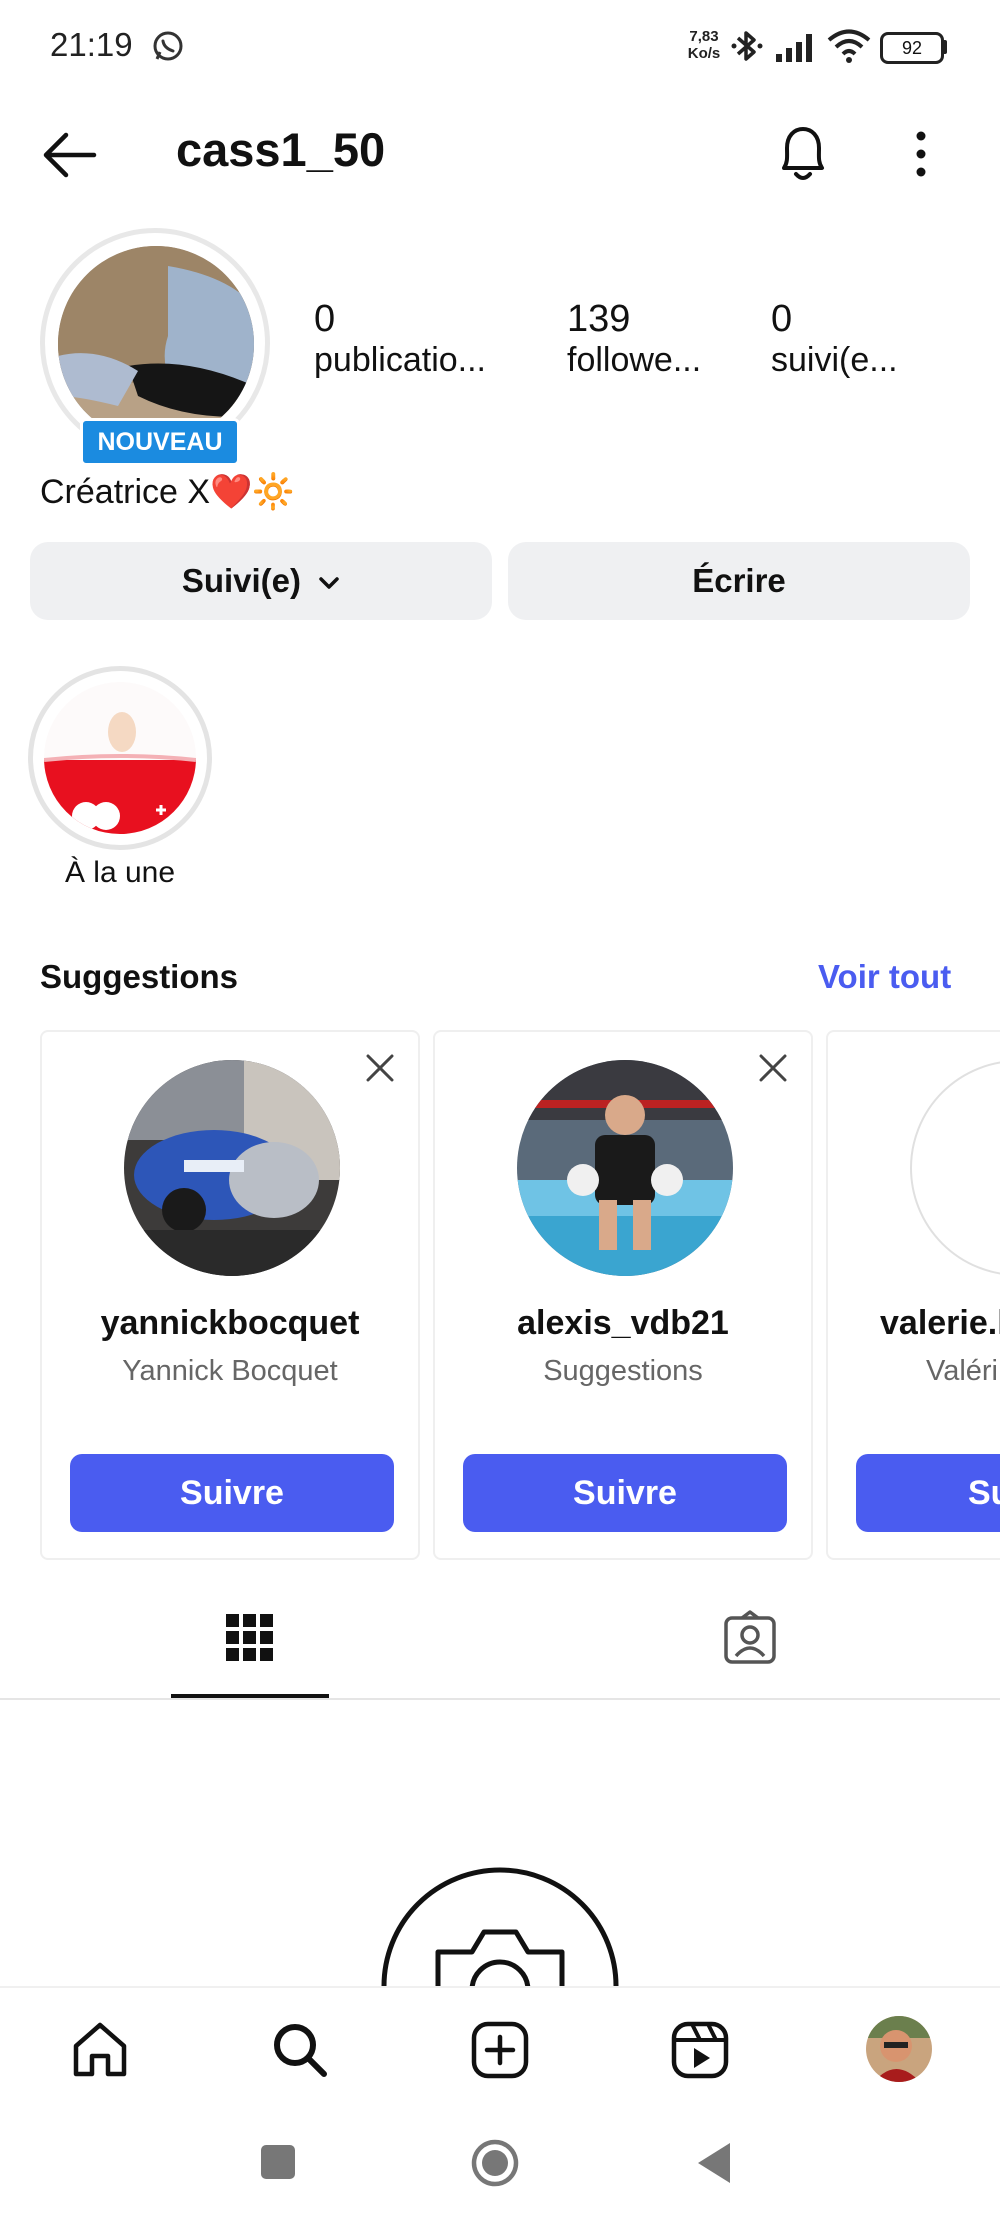 This screenshot has height=2223, width=1000. What do you see at coordinates (329, 583) in the screenshot?
I see `chevron-down-icon` at bounding box center [329, 583].